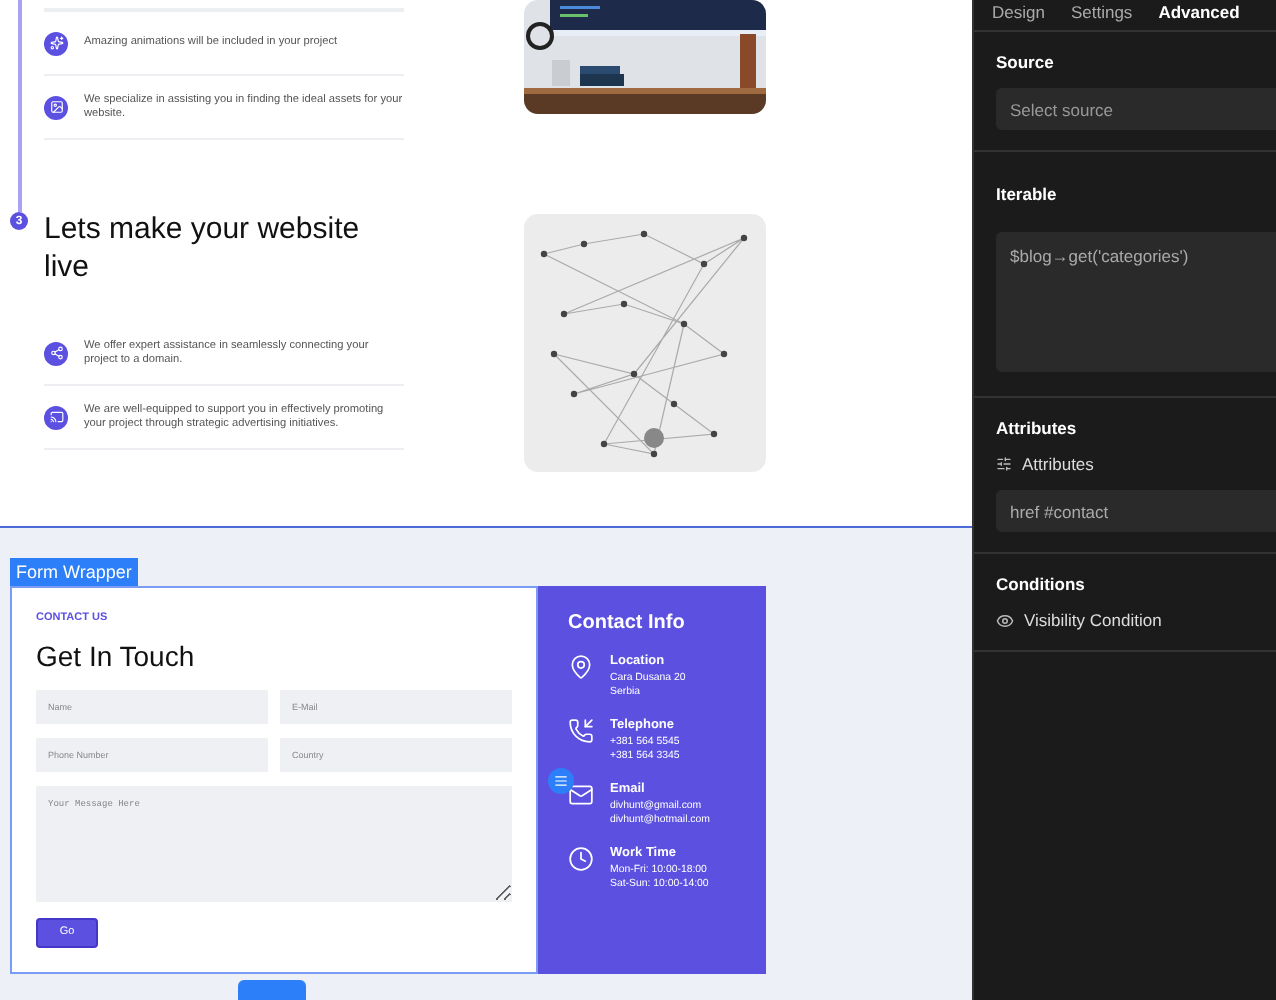 The width and height of the screenshot is (1276, 1000). I want to click on cast-icon, so click(56, 417).